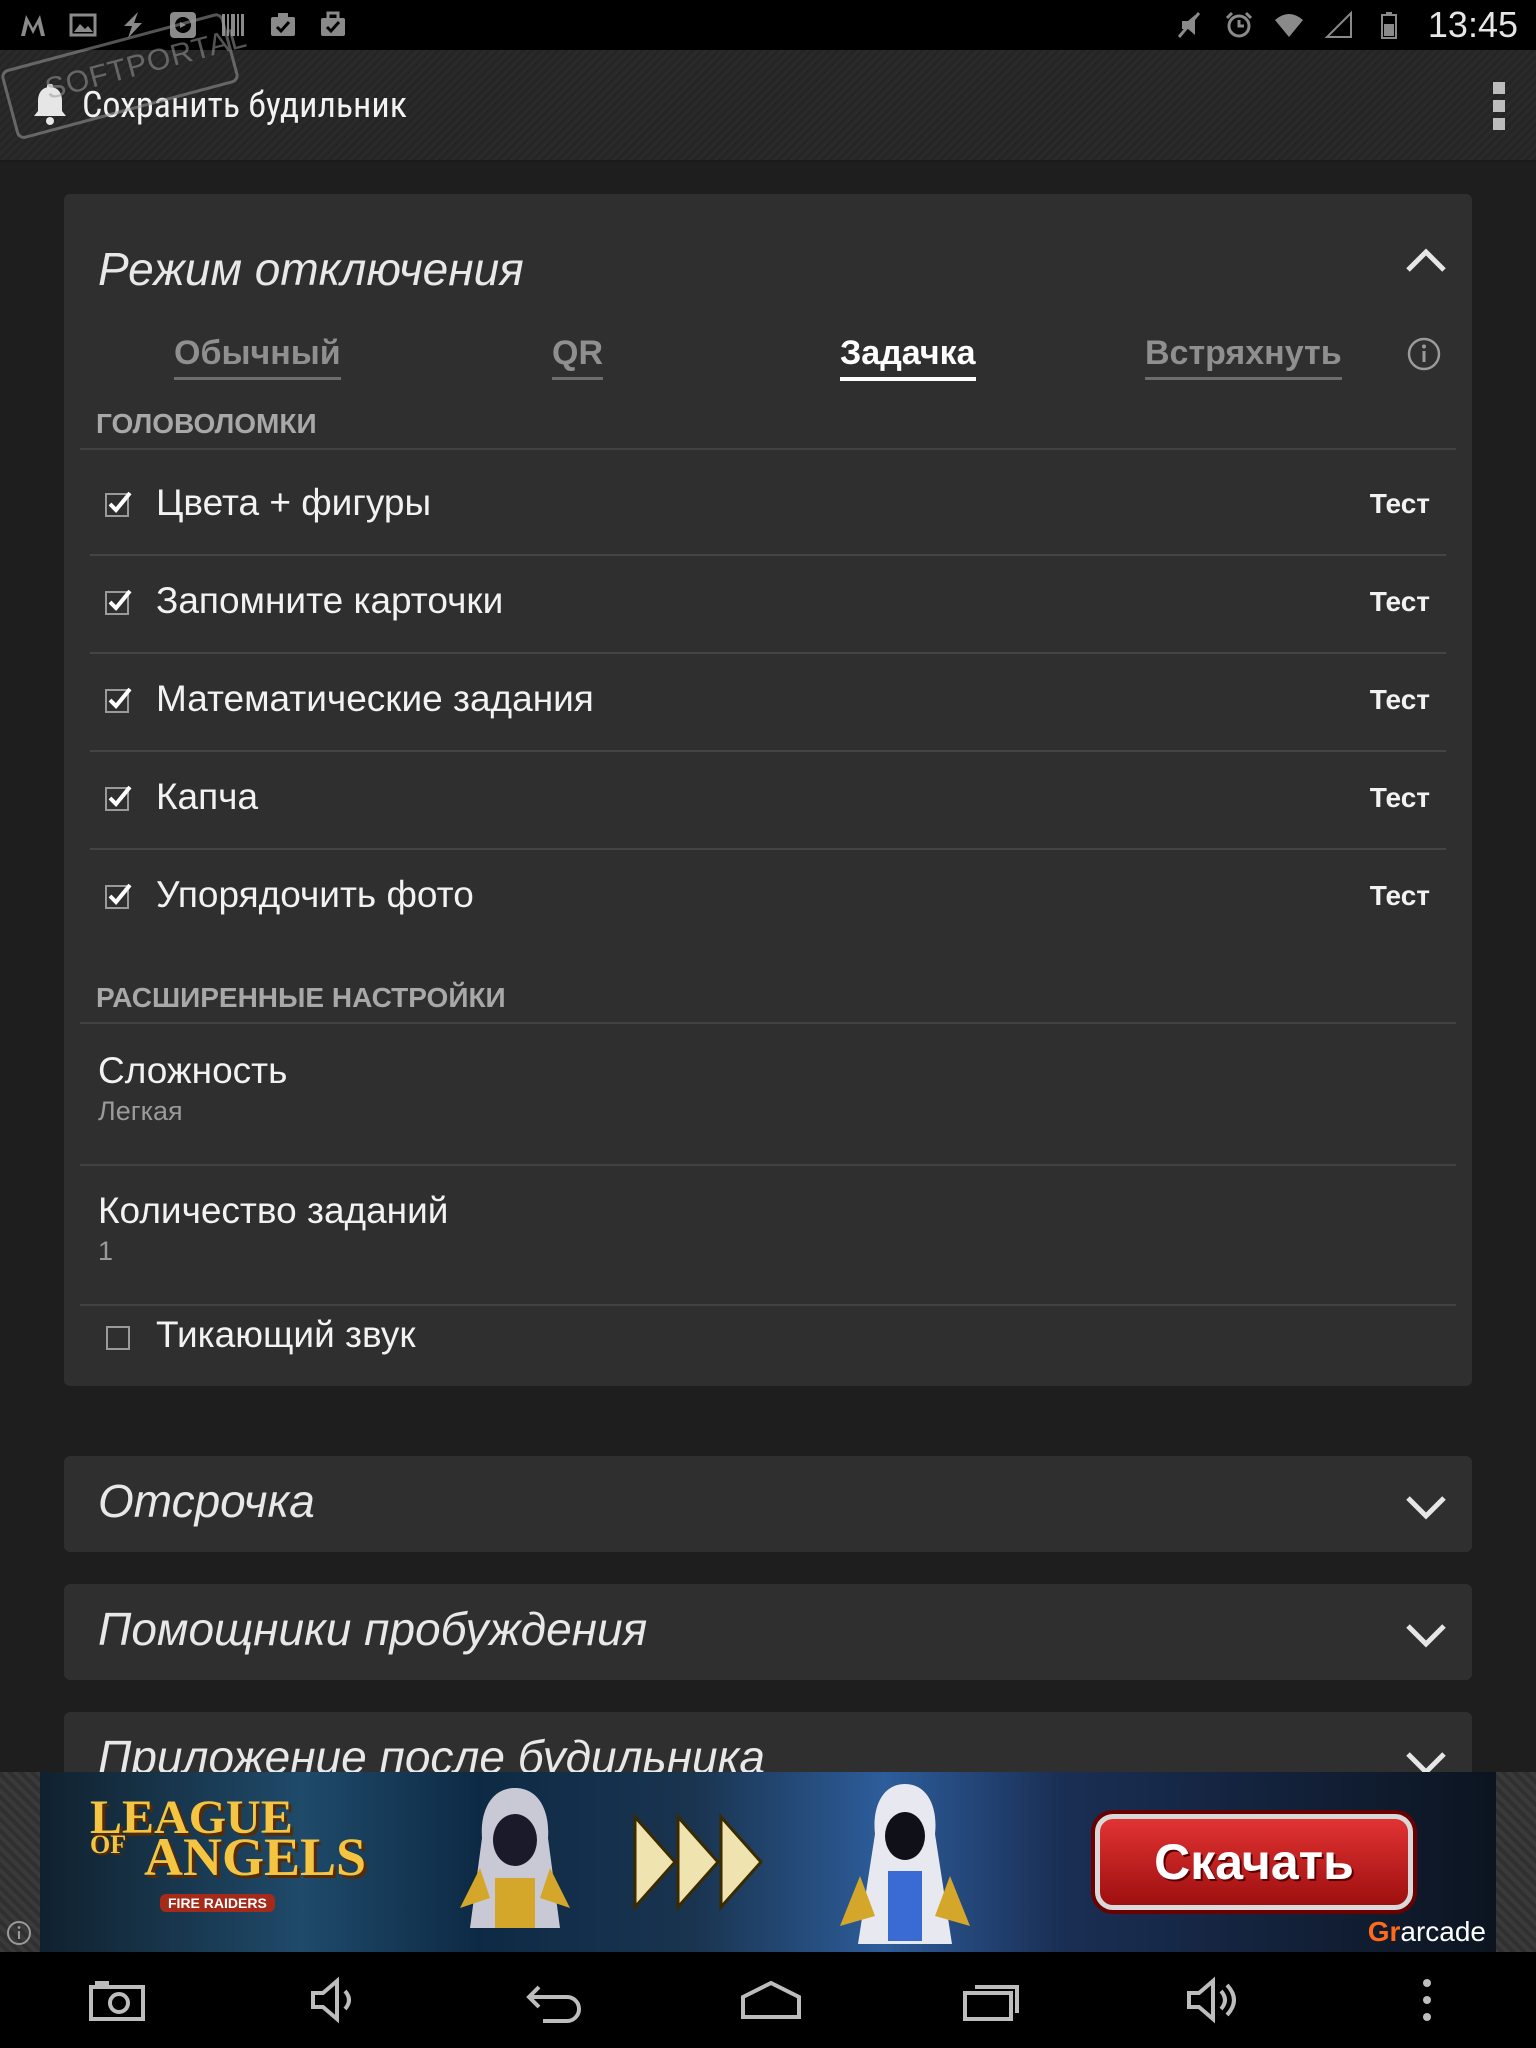 The height and width of the screenshot is (2048, 1536). What do you see at coordinates (1215, 2000) in the screenshot?
I see `volume-up-icon` at bounding box center [1215, 2000].